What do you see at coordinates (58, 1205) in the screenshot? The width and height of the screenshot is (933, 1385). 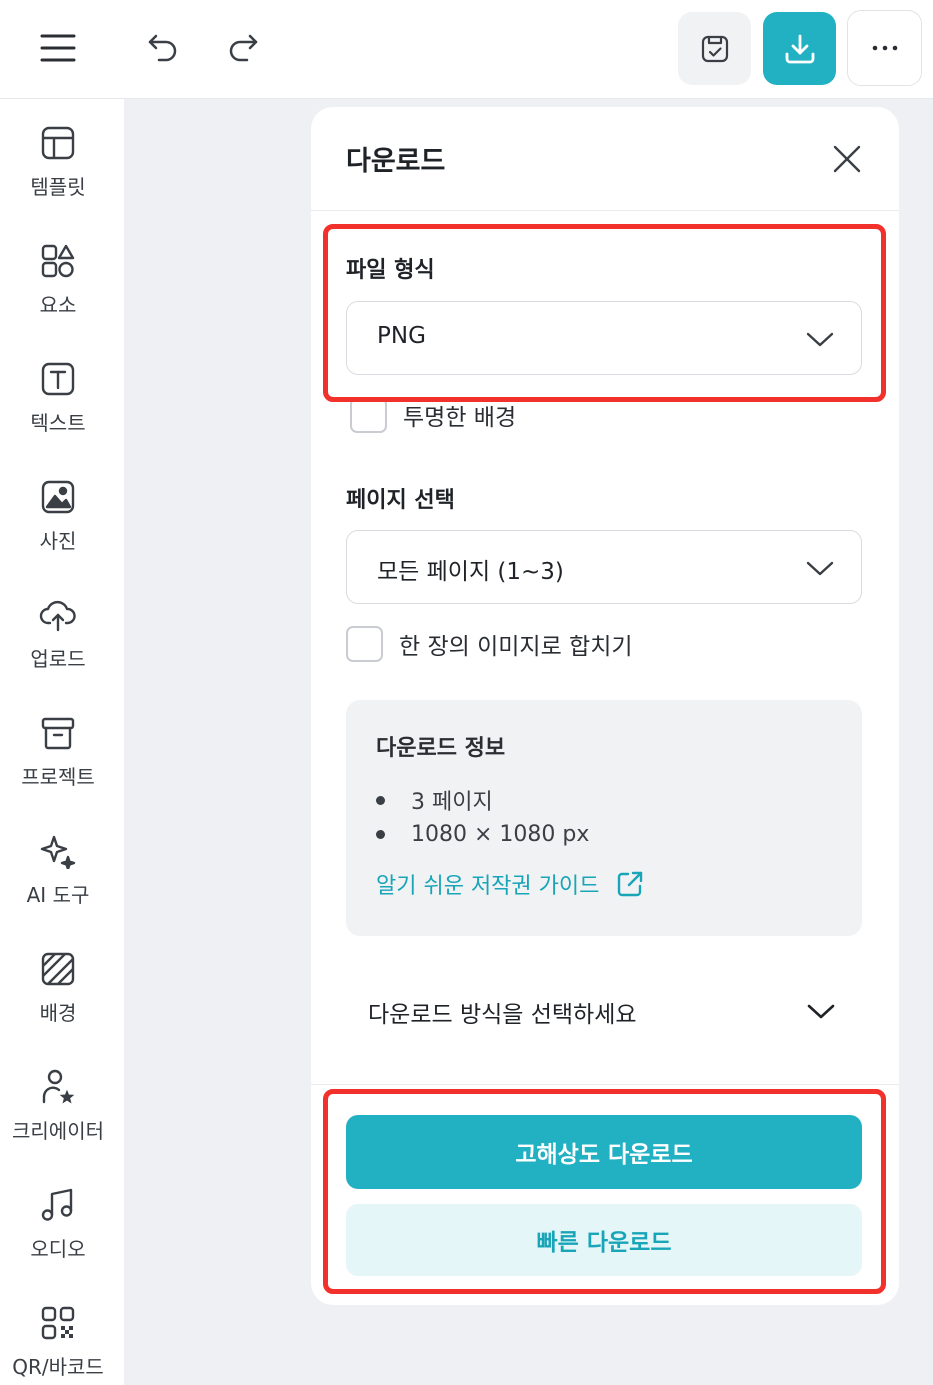 I see `music-icon` at bounding box center [58, 1205].